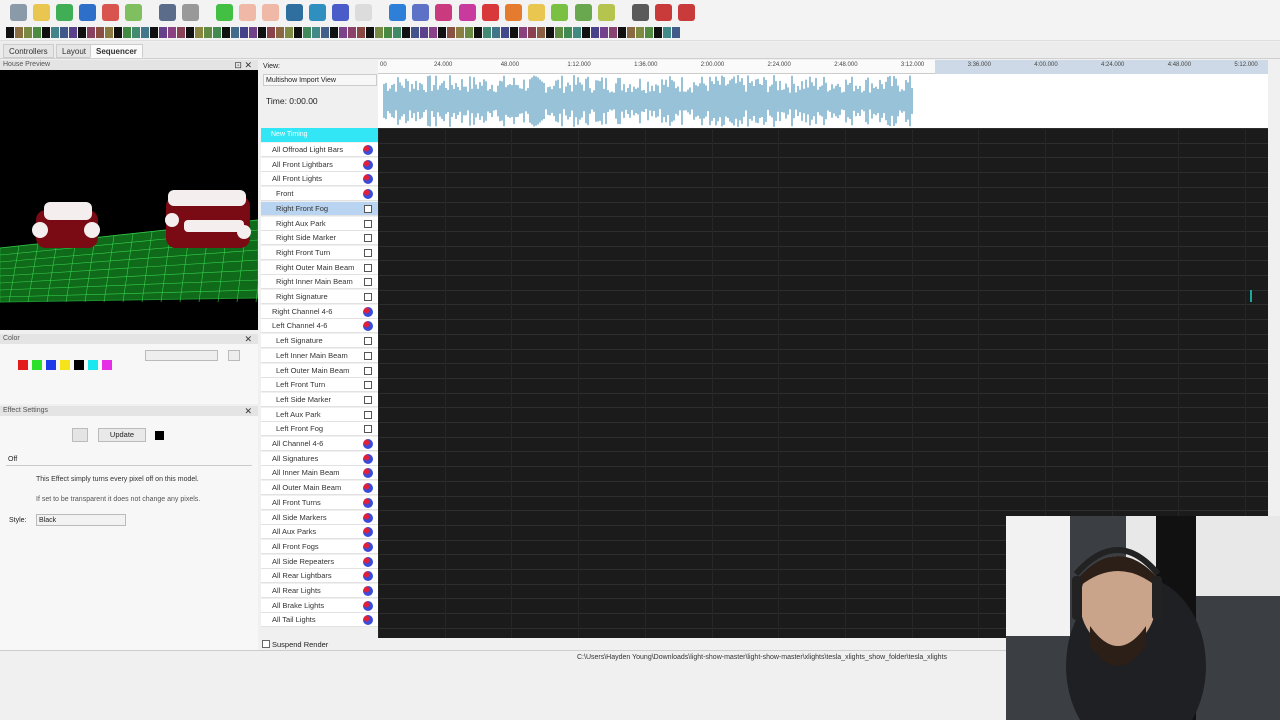 This screenshot has height=720, width=1280. What do you see at coordinates (74, 51) in the screenshot?
I see `tab-layout: Layout` at bounding box center [74, 51].